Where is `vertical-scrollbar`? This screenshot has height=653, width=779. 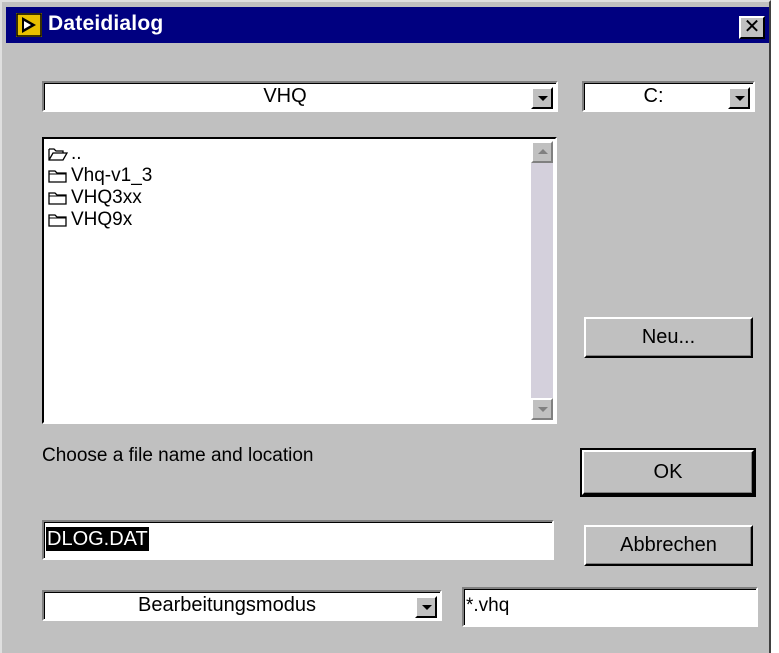 vertical-scrollbar is located at coordinates (542, 280).